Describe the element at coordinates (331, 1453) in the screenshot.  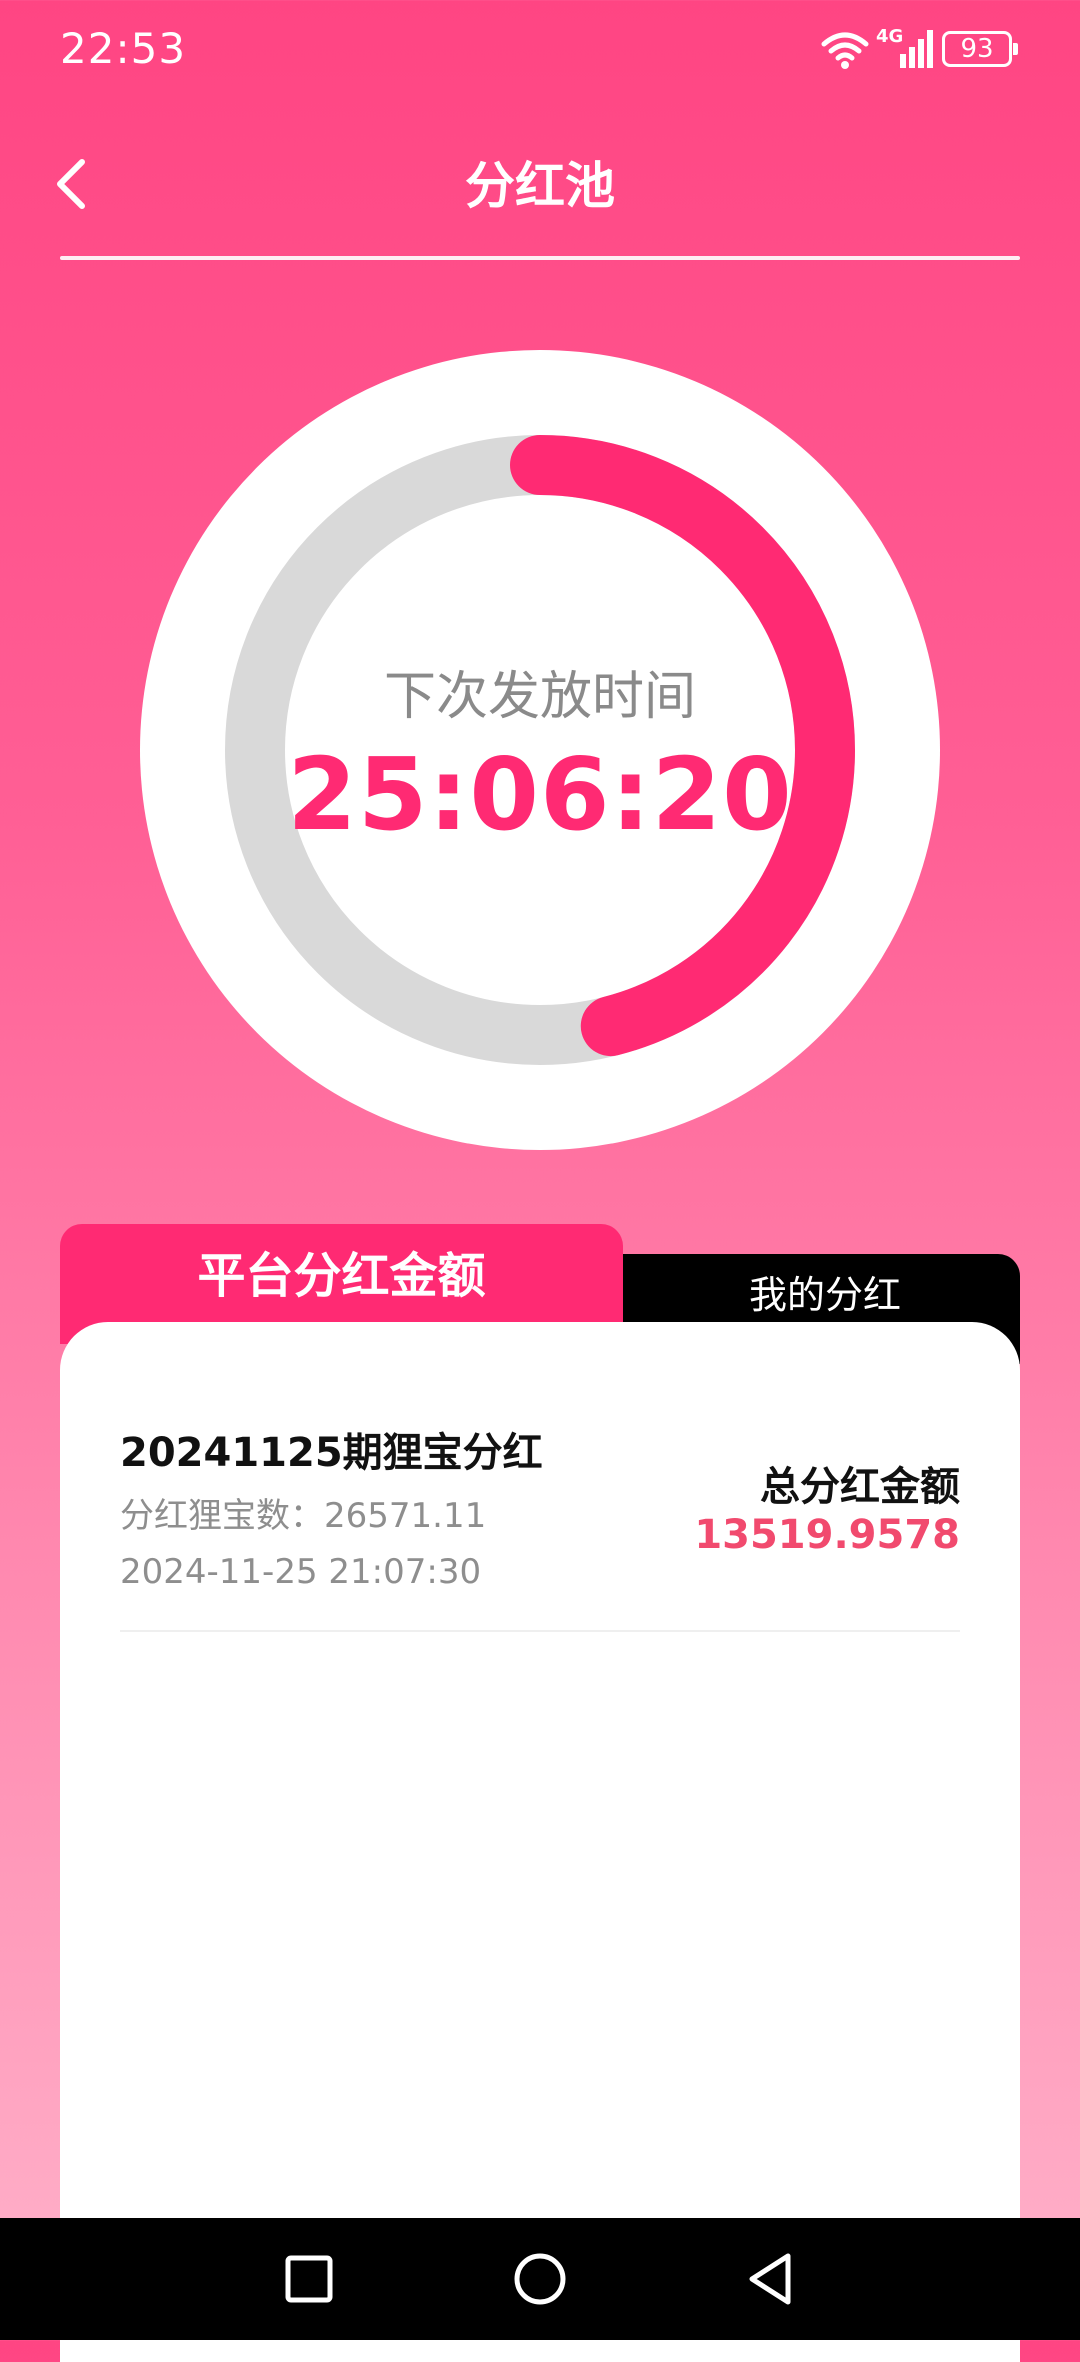
I see `record-title: 20241125期狸宝分红` at that location.